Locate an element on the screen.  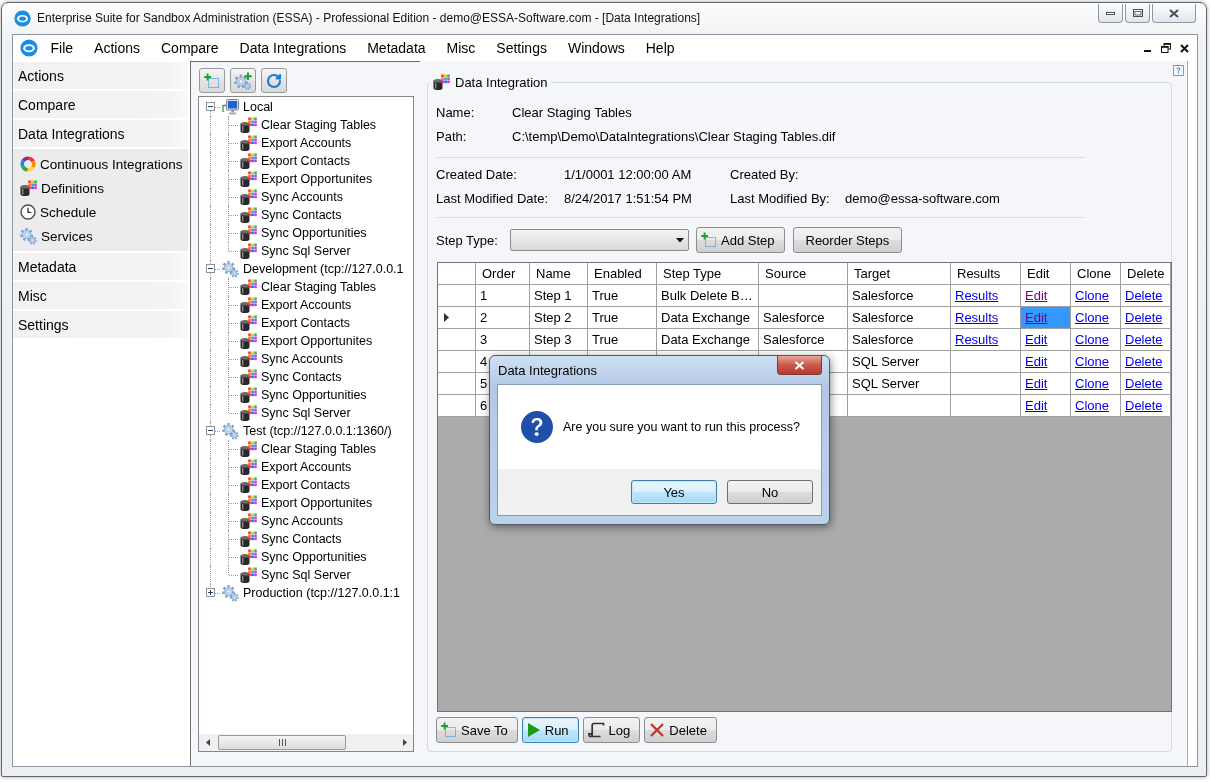
menu-item: Settings is located at coordinates (521, 48).